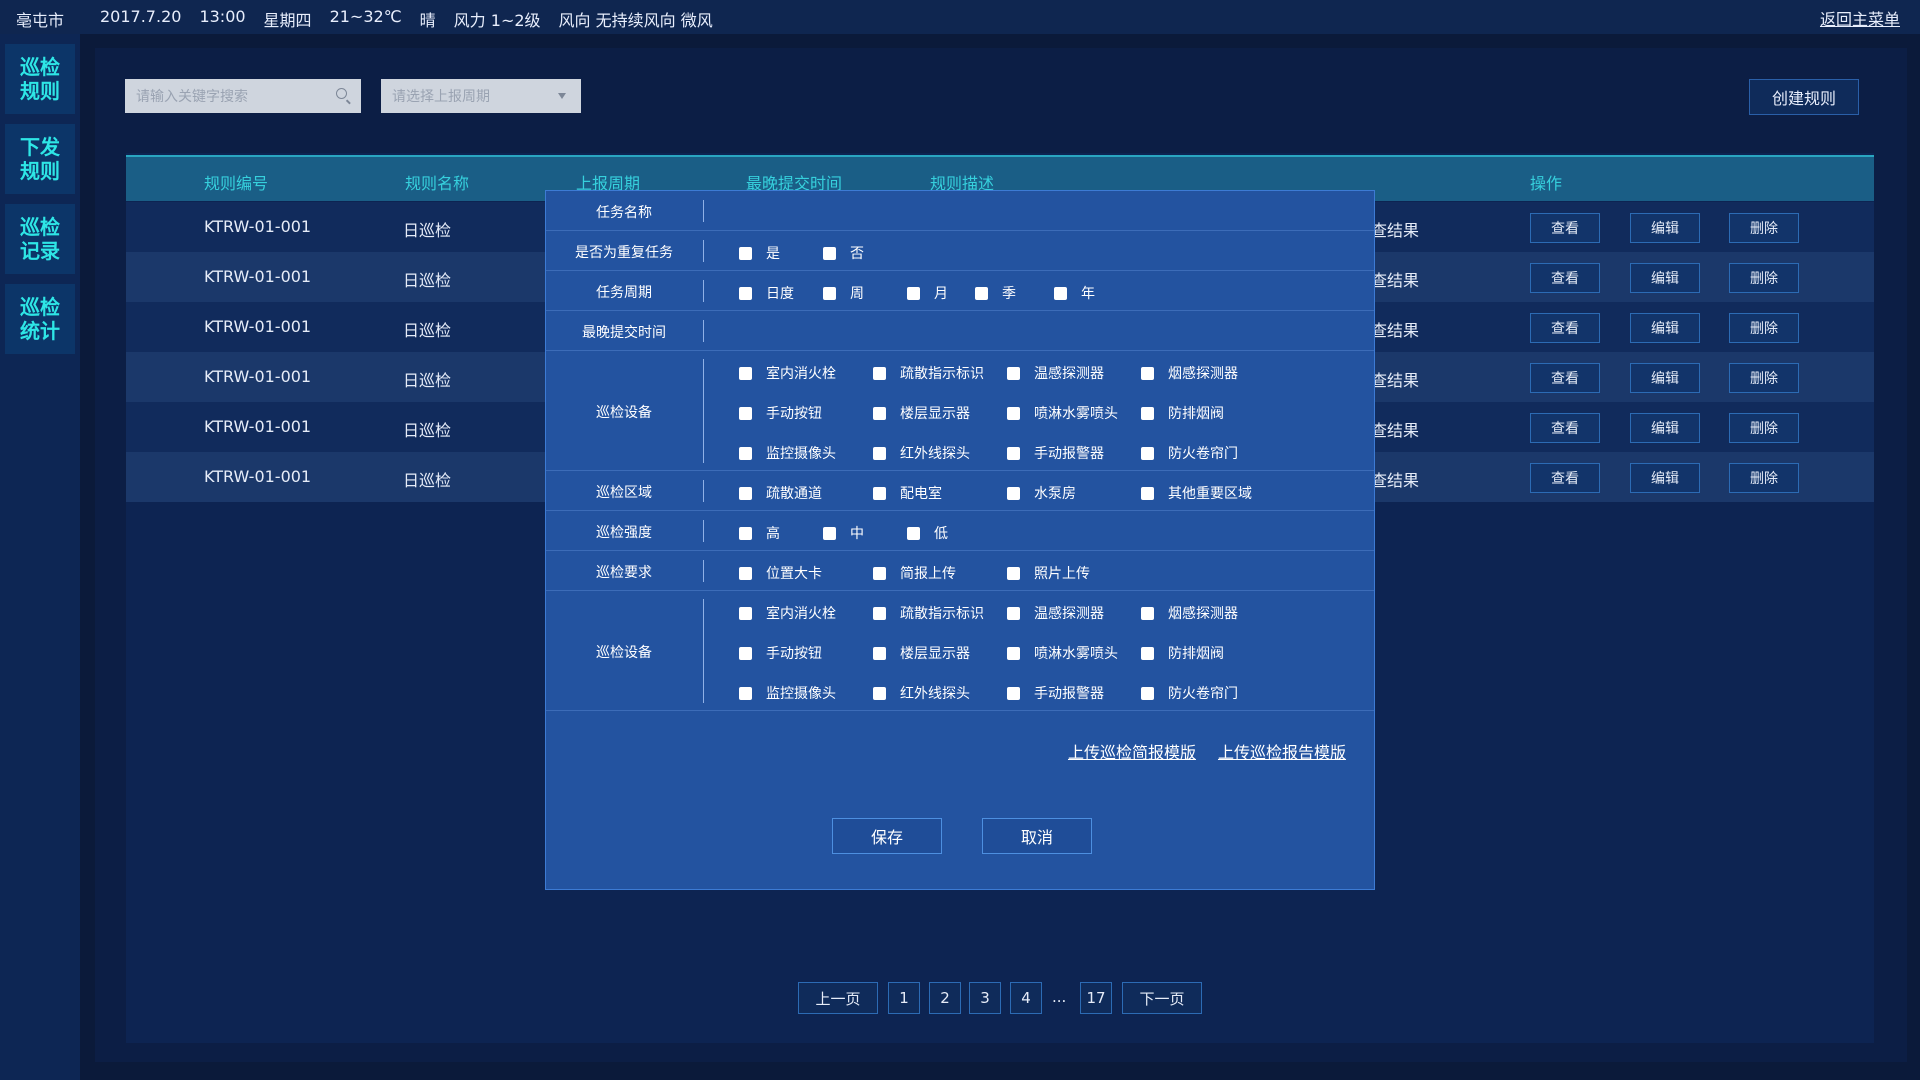  I want to click on checkbox-option: 温感探测器, so click(1055, 613).